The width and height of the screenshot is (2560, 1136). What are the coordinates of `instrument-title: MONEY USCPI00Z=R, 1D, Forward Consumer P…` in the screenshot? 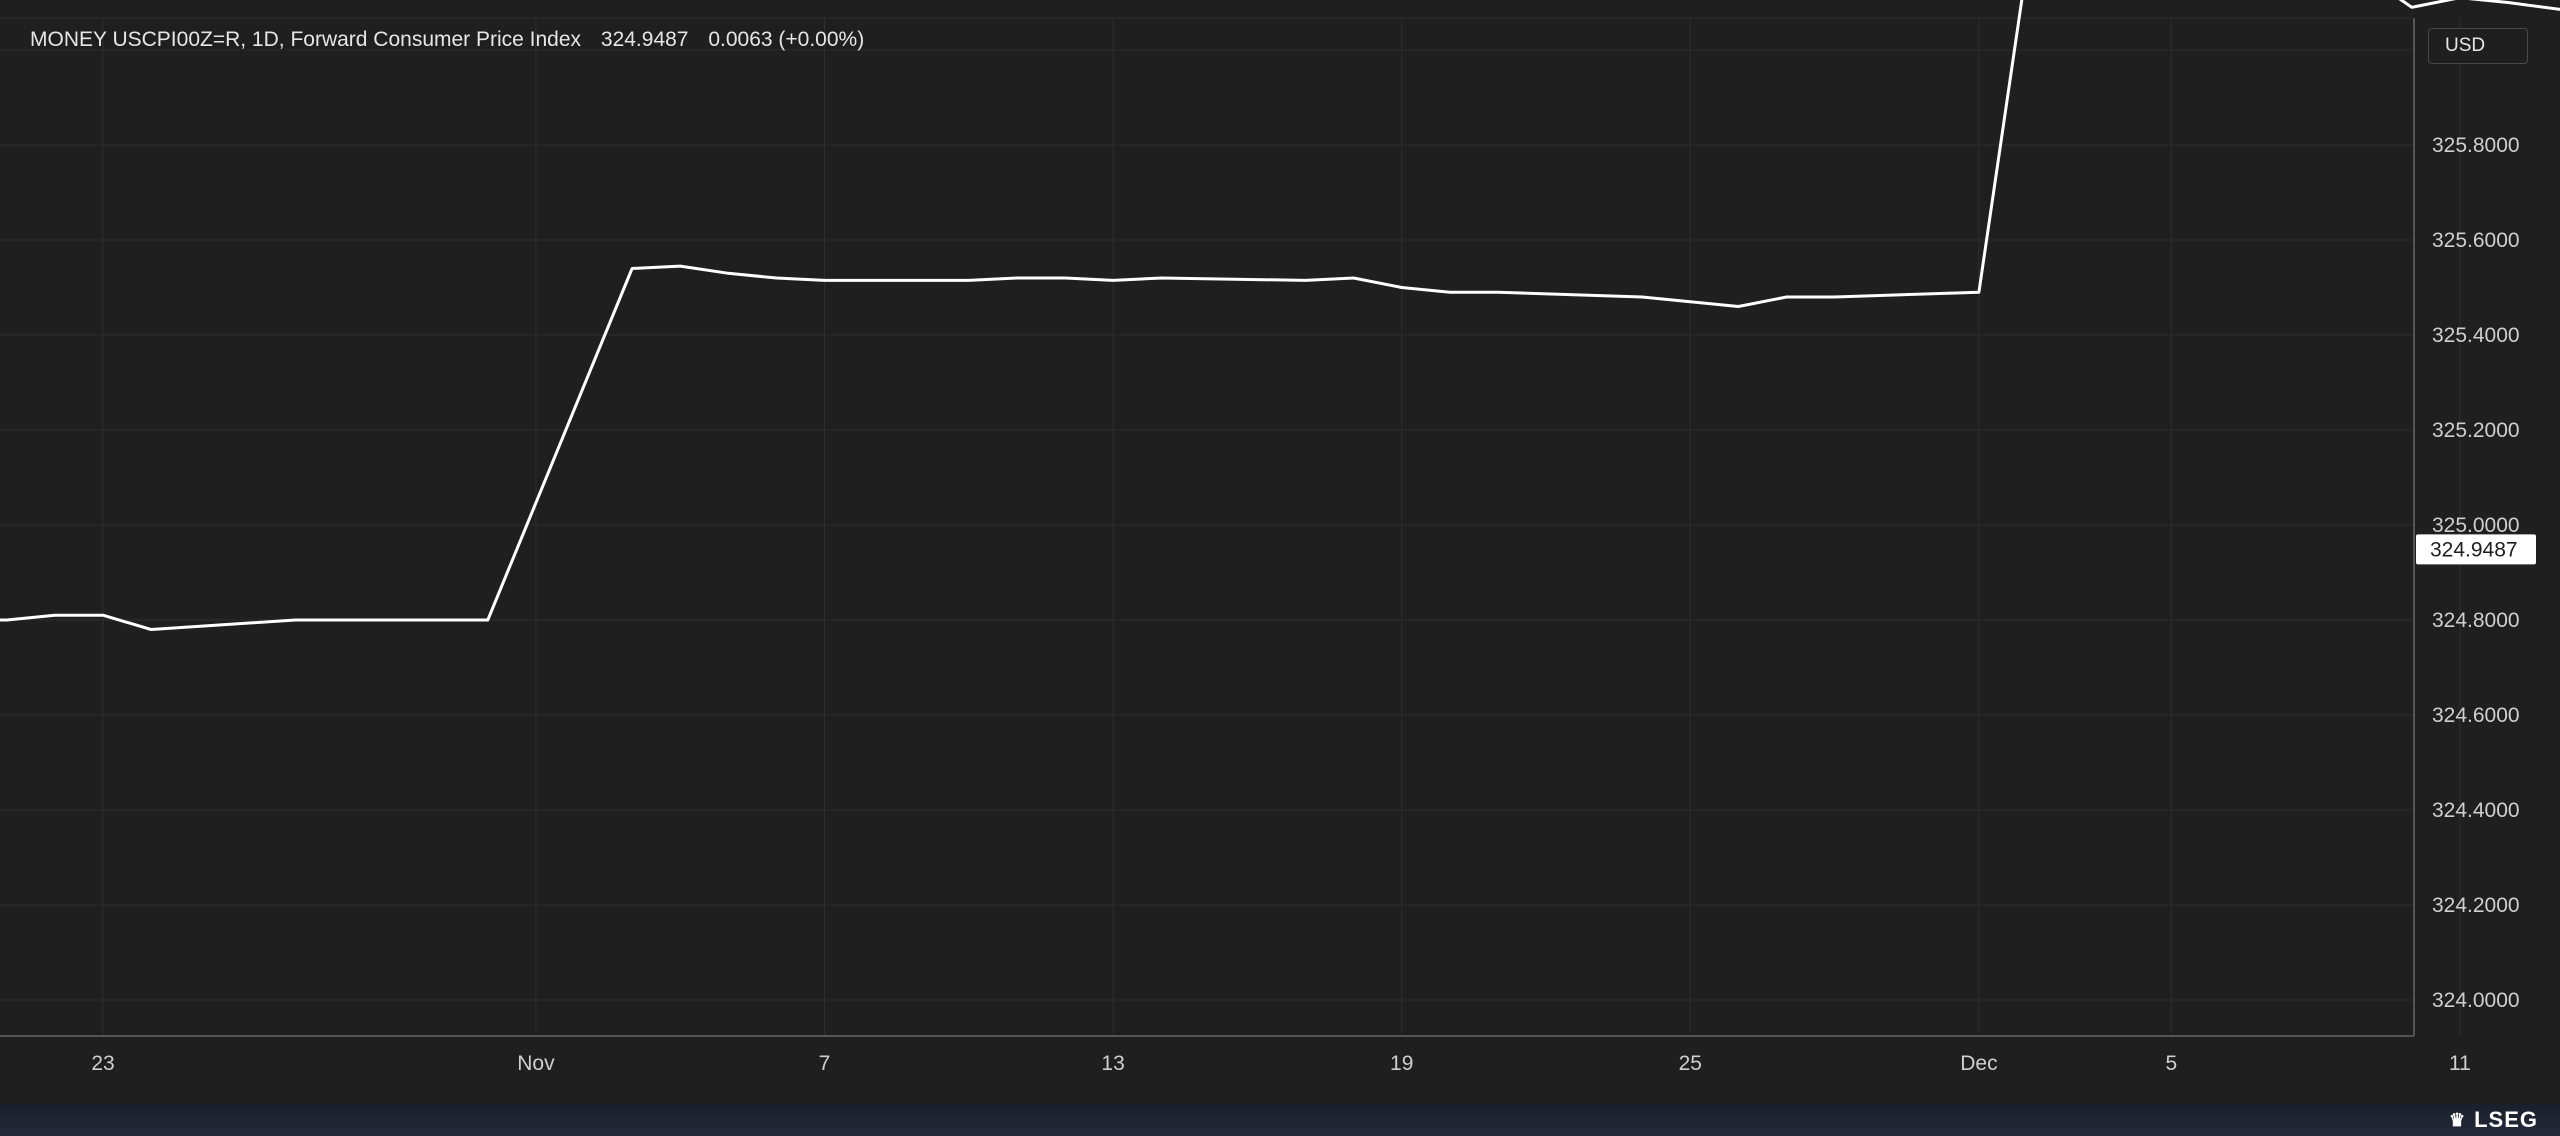 It's located at (306, 39).